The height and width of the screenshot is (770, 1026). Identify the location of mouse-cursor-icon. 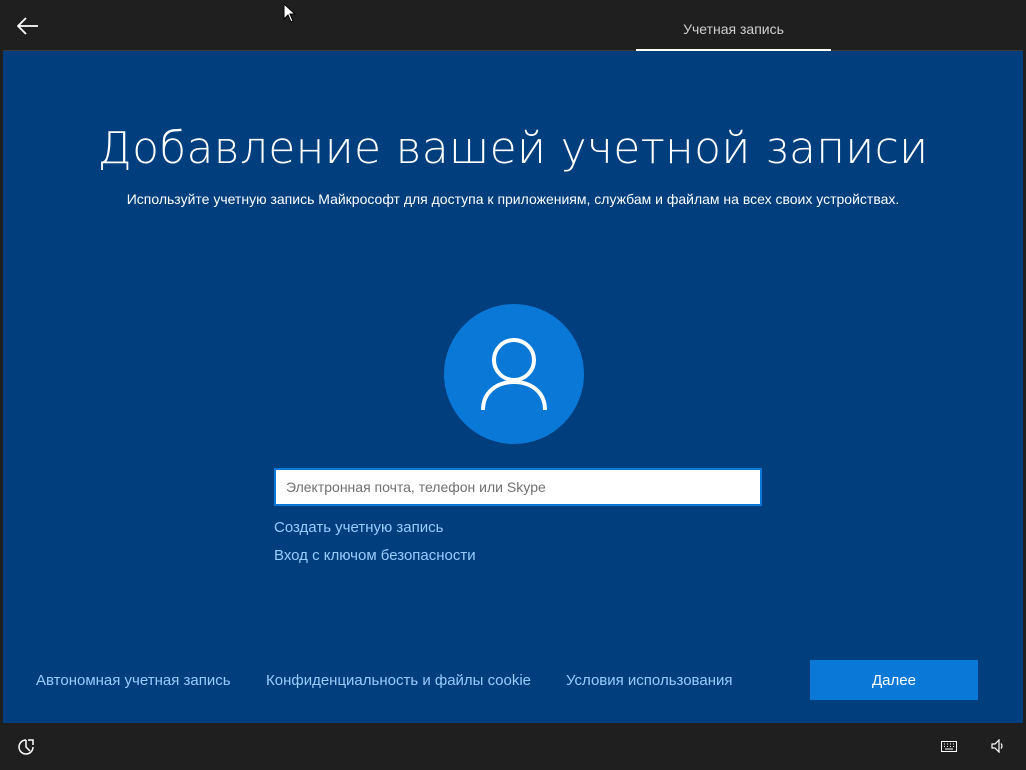
(290, 13).